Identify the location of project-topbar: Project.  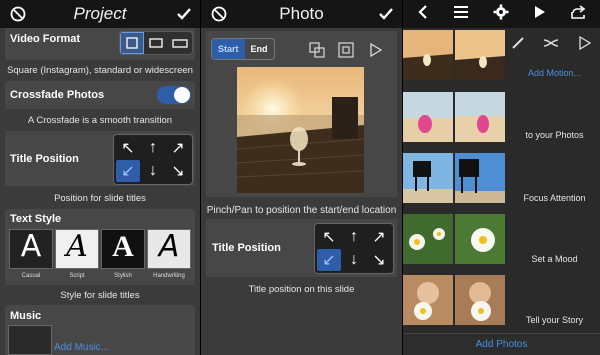
(100, 14).